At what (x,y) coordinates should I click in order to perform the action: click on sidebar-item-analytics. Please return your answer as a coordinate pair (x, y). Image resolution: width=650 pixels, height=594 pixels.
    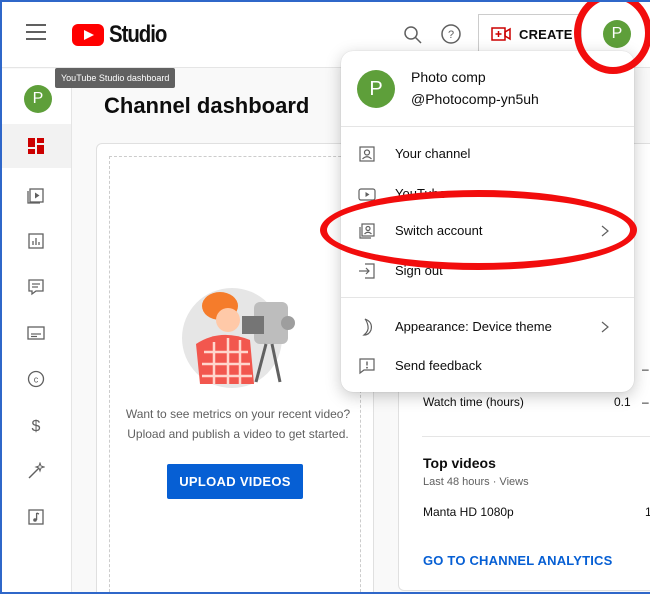
    Looking at the image, I should click on (35, 241).